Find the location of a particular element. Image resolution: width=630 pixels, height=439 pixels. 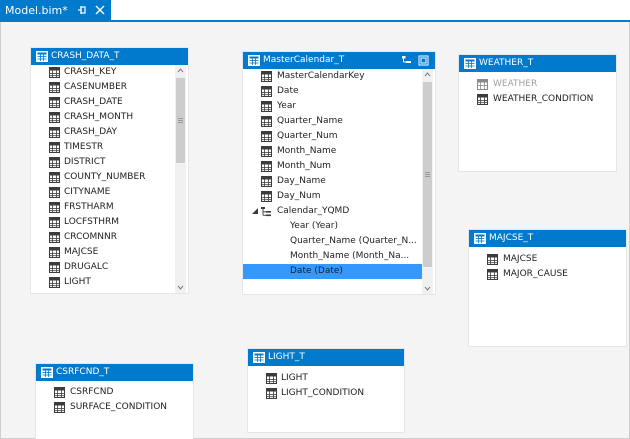

table-title: MAJCSE_T is located at coordinates (511, 238).